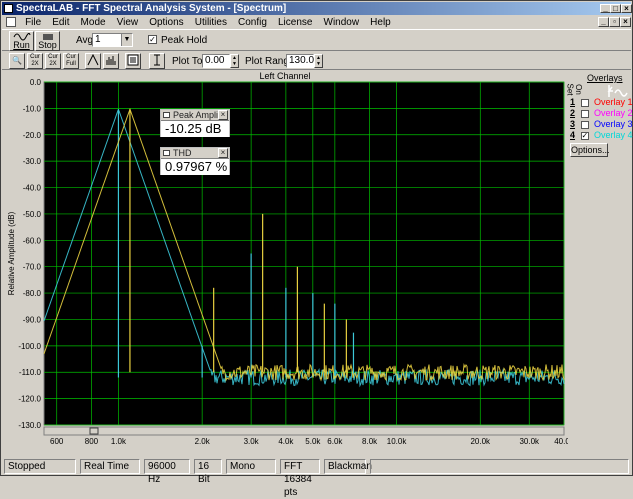  Describe the element at coordinates (21, 45) in the screenshot. I see `run-label: Run` at that location.